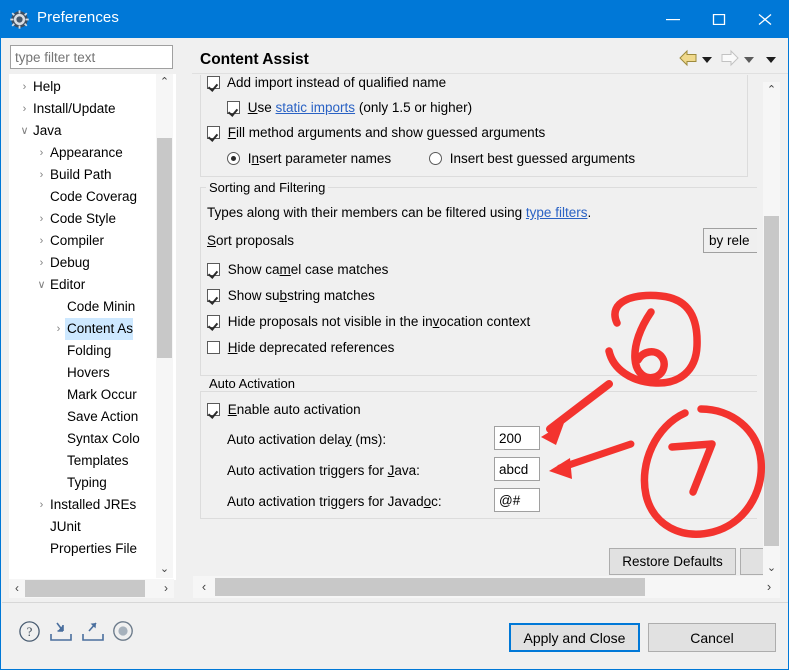 This screenshot has height=670, width=789. I want to click on tree-scroll-left-icon: ‹, so click(17, 588).